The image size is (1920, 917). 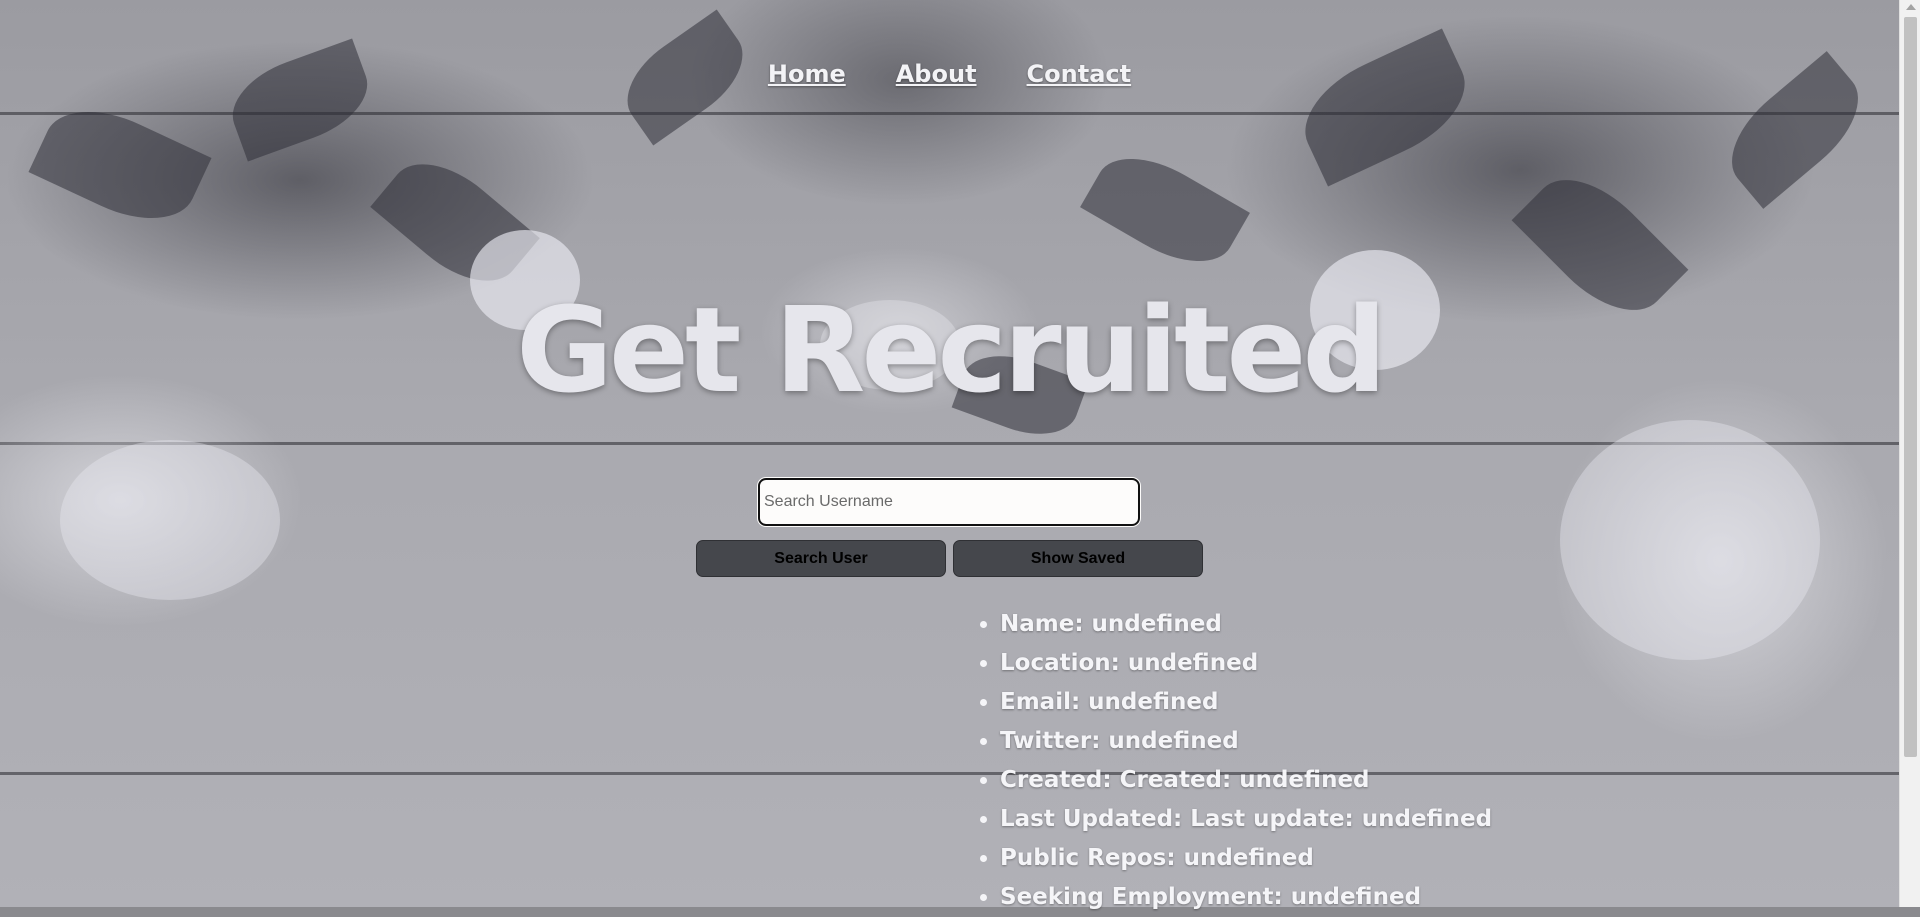 I want to click on show-saved-button: Show Saved, so click(x=1078, y=558).